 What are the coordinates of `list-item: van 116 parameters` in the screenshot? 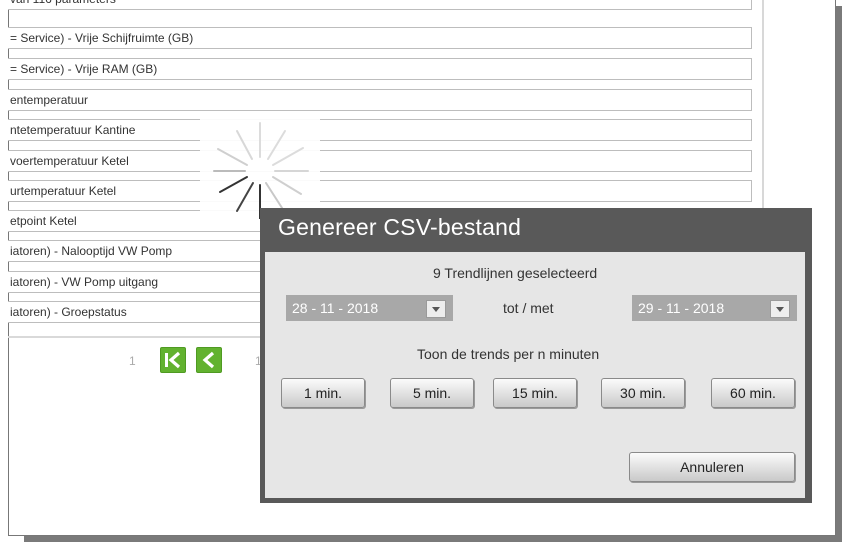 It's located at (380, 5).